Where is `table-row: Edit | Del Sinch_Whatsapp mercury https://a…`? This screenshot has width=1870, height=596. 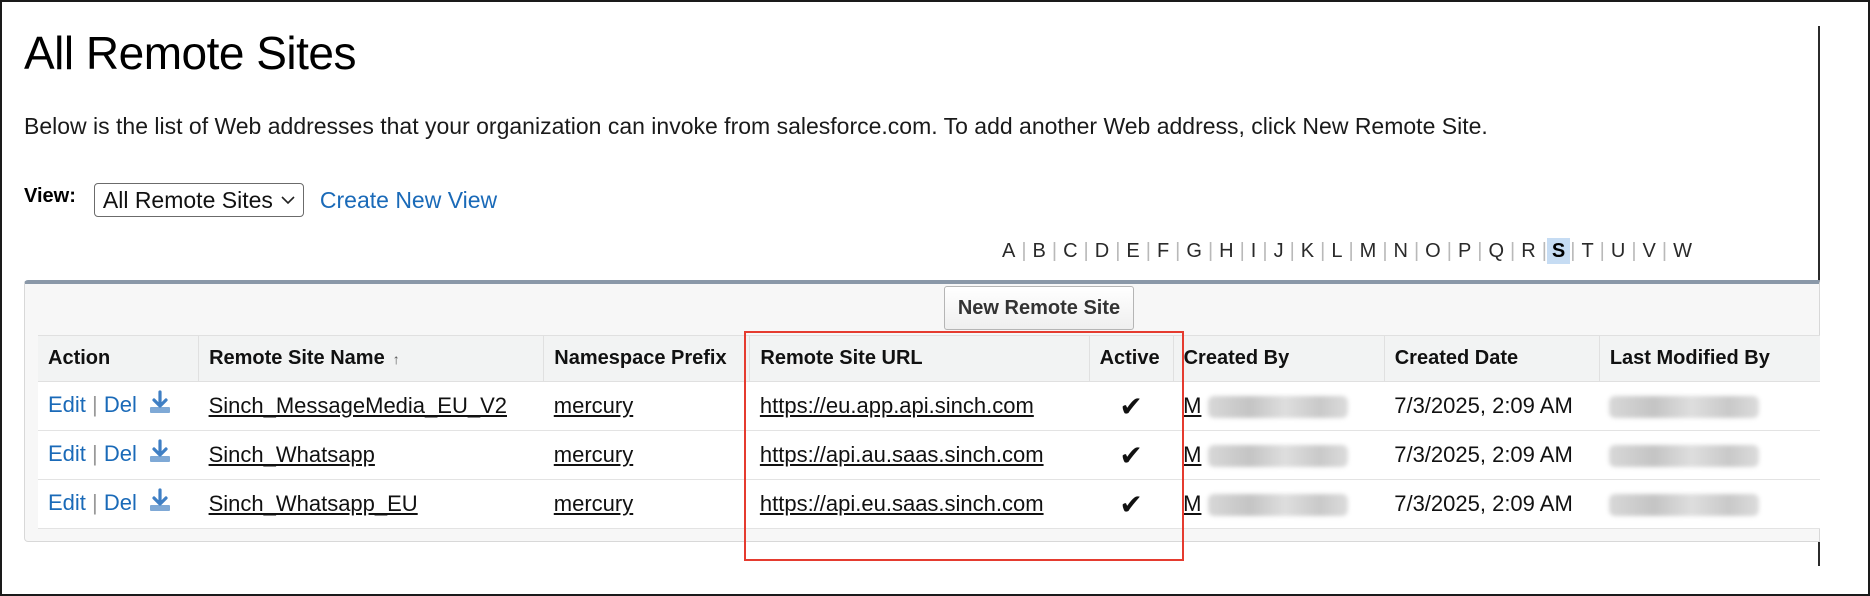 table-row: Edit | Del Sinch_Whatsapp mercury https://a… is located at coordinates (929, 455).